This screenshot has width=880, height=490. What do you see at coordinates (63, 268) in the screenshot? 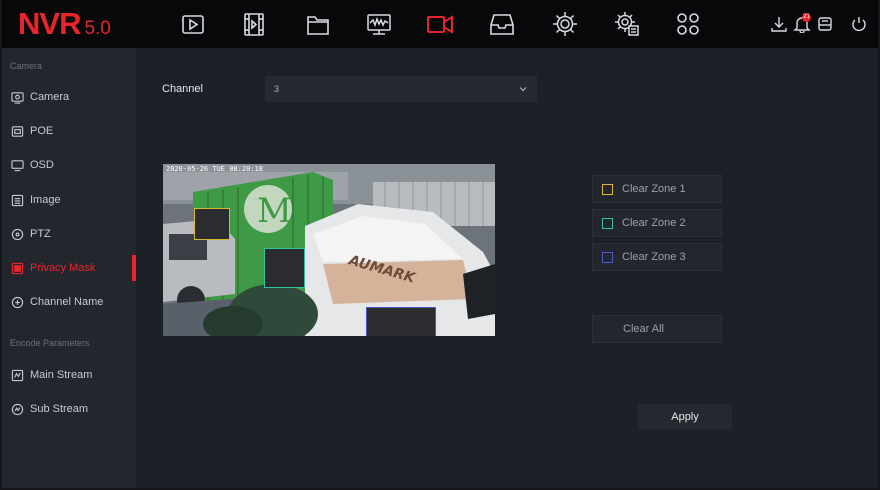
I see `sidebar-item-label: Privacy Mask` at bounding box center [63, 268].